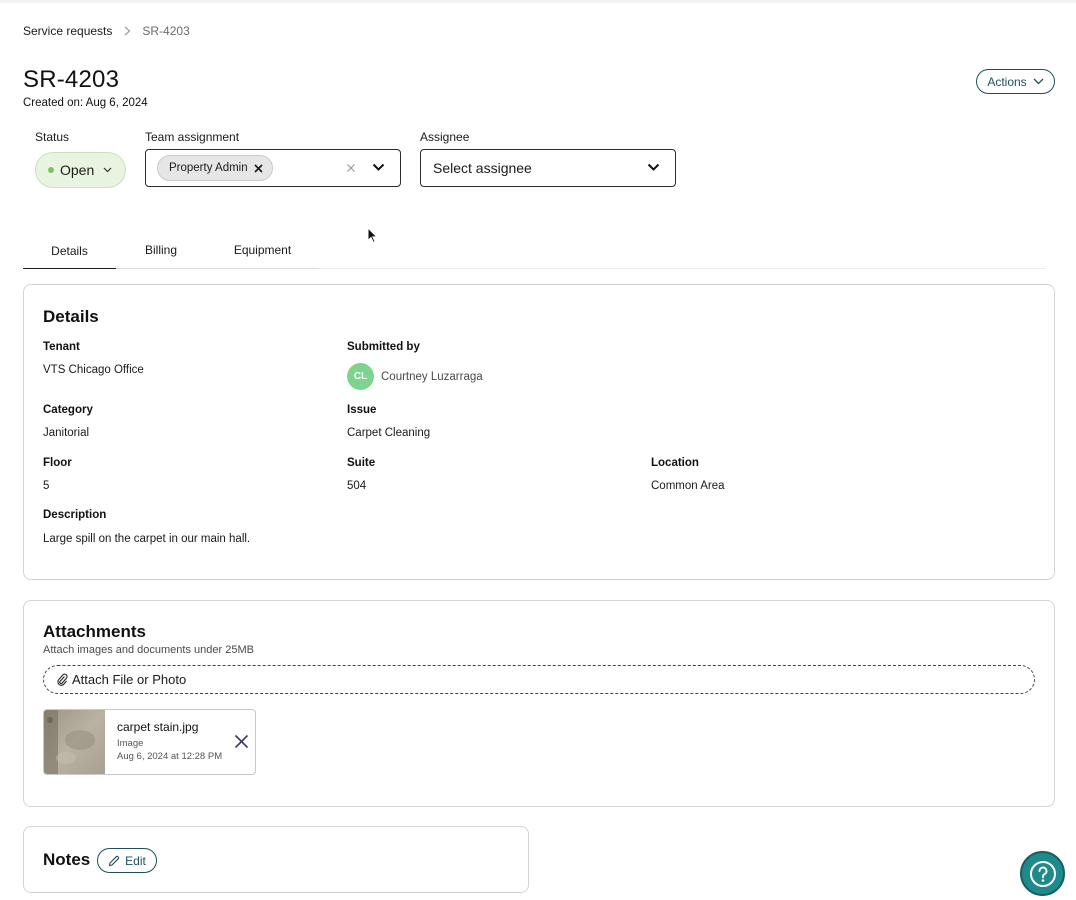 This screenshot has width=1076, height=900. Describe the element at coordinates (67, 859) in the screenshot. I see `notes-title: Notes` at that location.